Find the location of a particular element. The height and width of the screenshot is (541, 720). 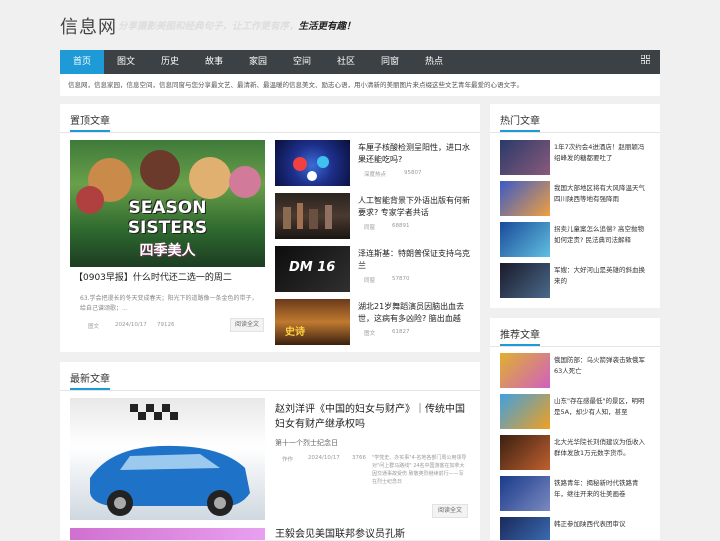

nav-item-community: 社区 is located at coordinates (346, 62).